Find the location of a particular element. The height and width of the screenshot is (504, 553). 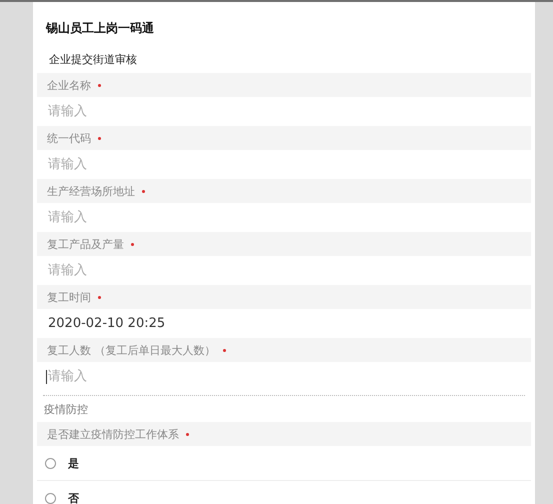

field-label: 生产经营场所地址 is located at coordinates (91, 191).